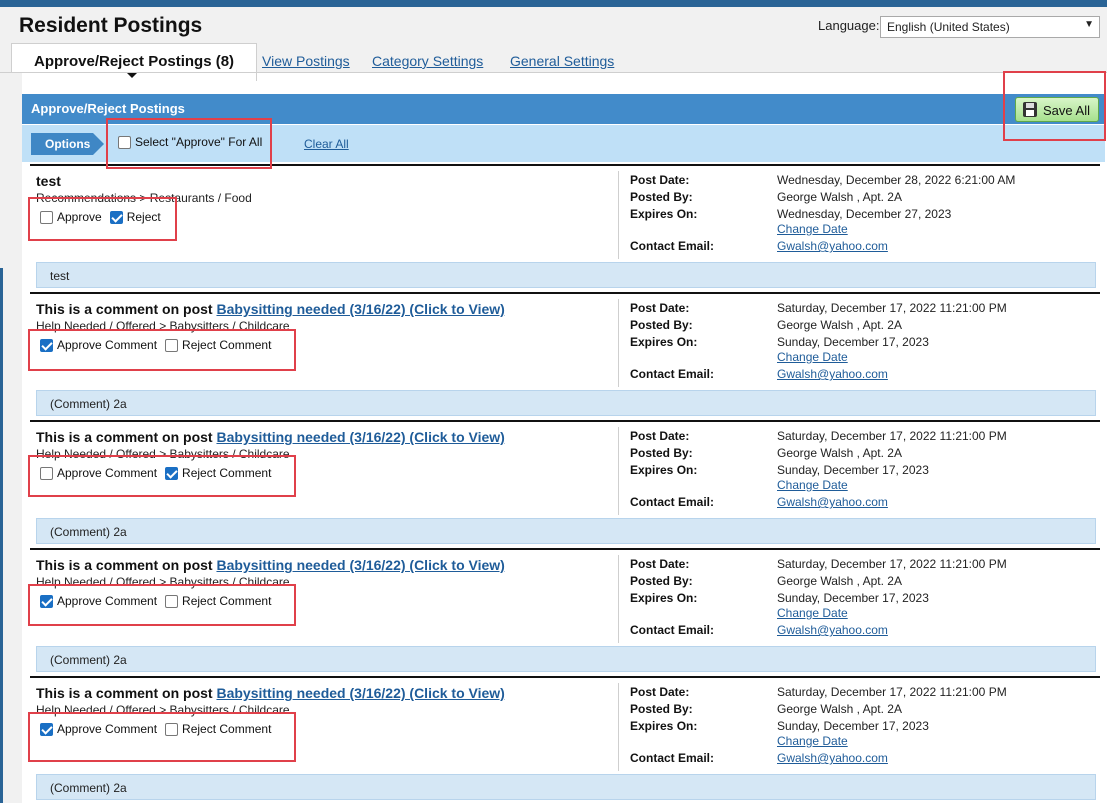 The width and height of the screenshot is (1107, 803). I want to click on tab-approve-reject: Approve/Reject Postings (8), so click(134, 62).